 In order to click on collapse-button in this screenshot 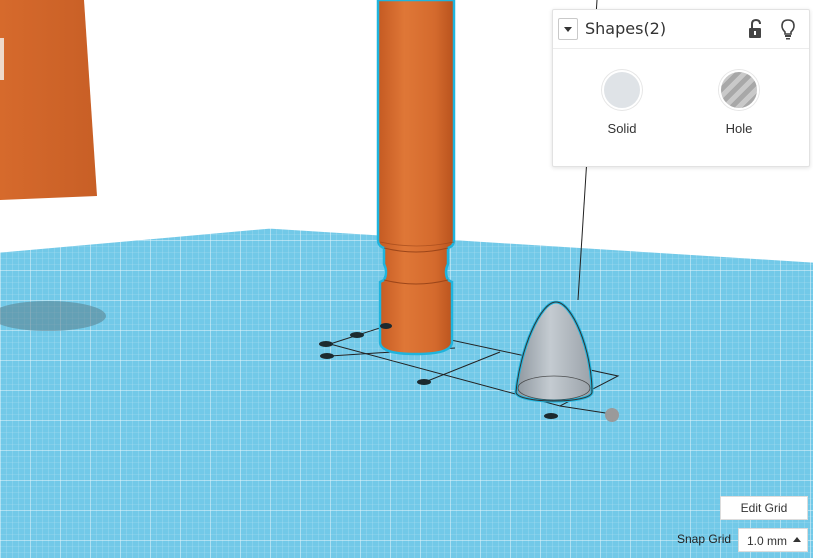, I will do `click(568, 29)`.